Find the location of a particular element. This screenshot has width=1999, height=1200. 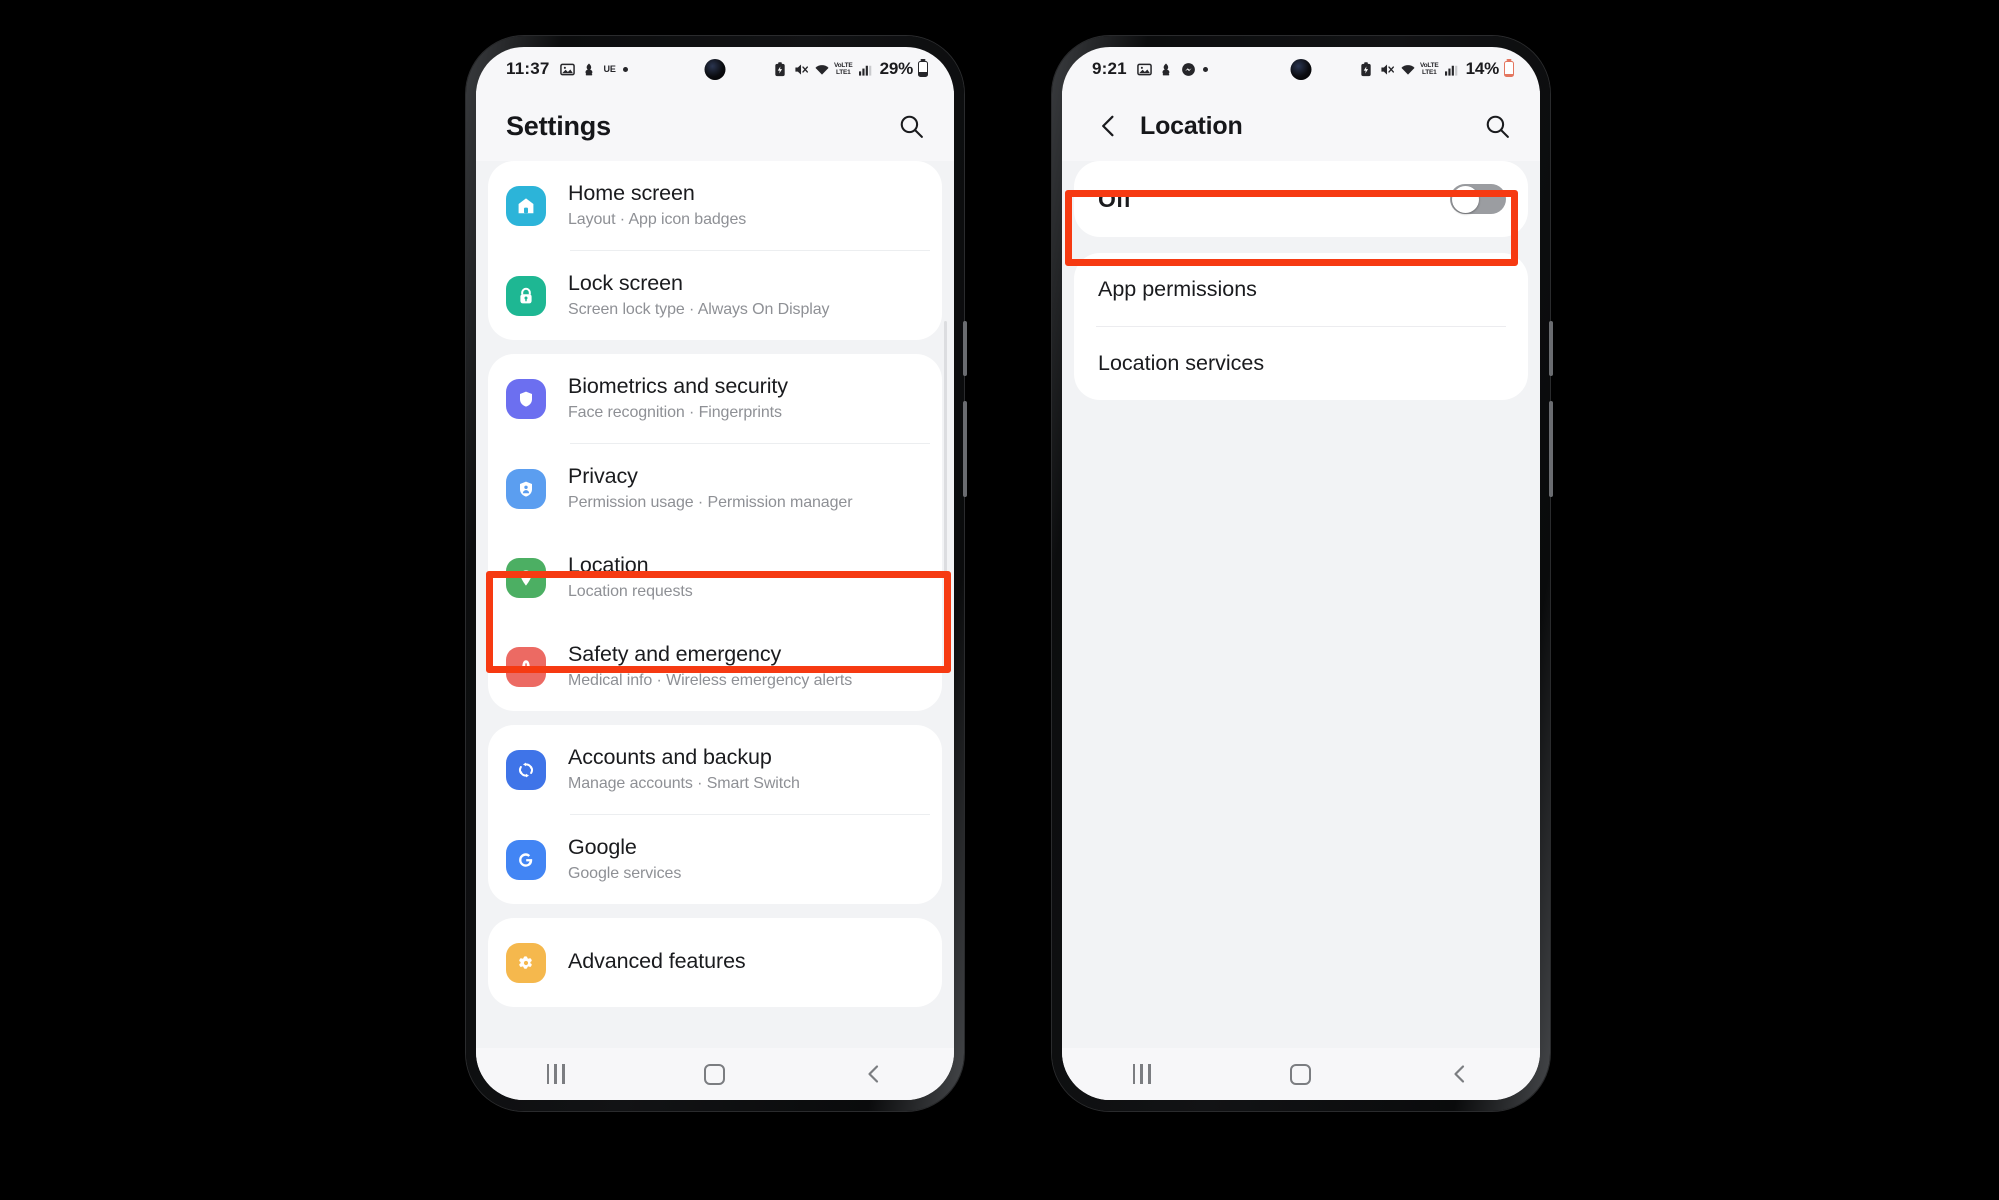

status-bar-left: 11:37 UE VoLTE LTE1 29% is located at coordinates (715, 69).